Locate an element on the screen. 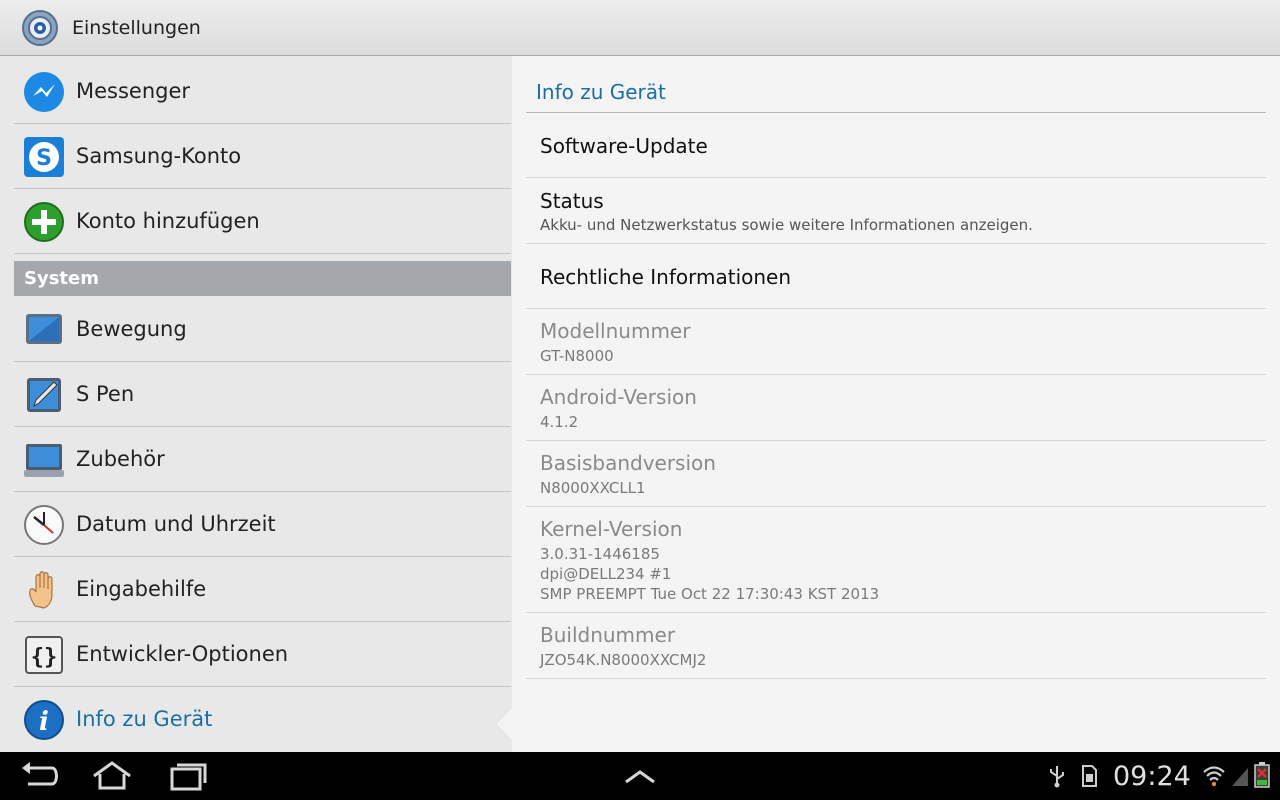 The width and height of the screenshot is (1280, 800). status-clock: 09:24 is located at coordinates (1152, 776).